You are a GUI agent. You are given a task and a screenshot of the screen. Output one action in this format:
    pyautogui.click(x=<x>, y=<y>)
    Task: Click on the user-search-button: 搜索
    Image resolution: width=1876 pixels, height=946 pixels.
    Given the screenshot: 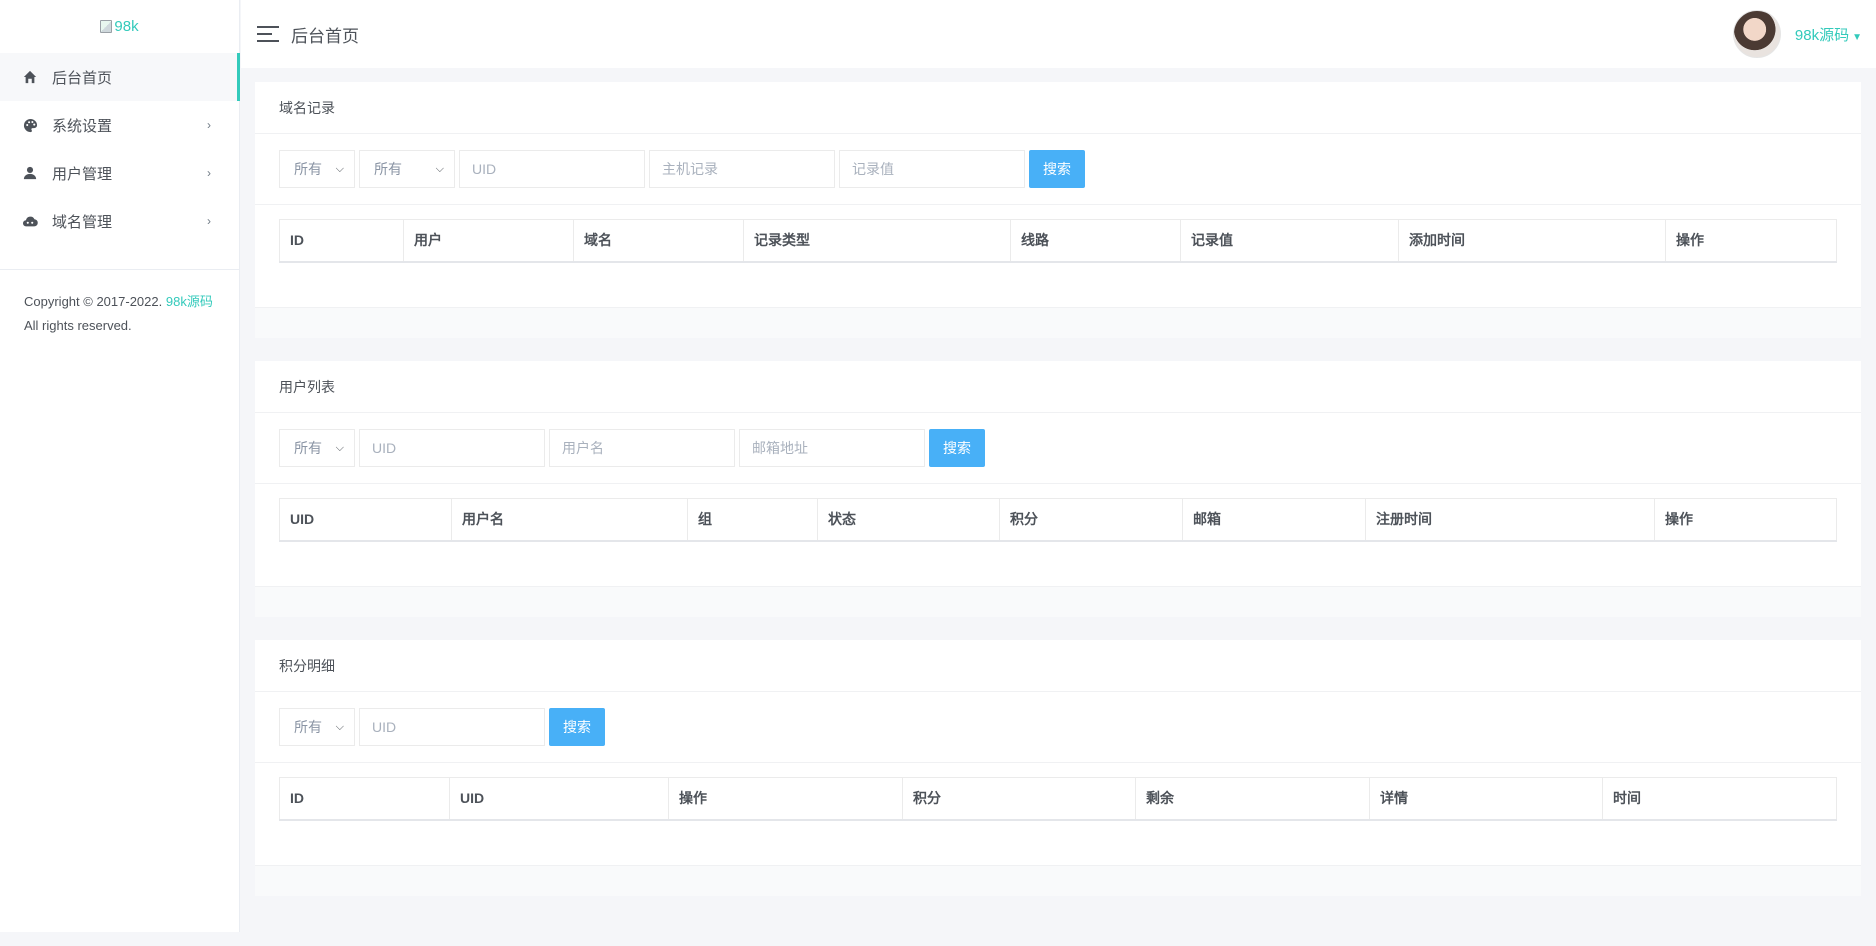 What is the action you would take?
    pyautogui.click(x=957, y=448)
    